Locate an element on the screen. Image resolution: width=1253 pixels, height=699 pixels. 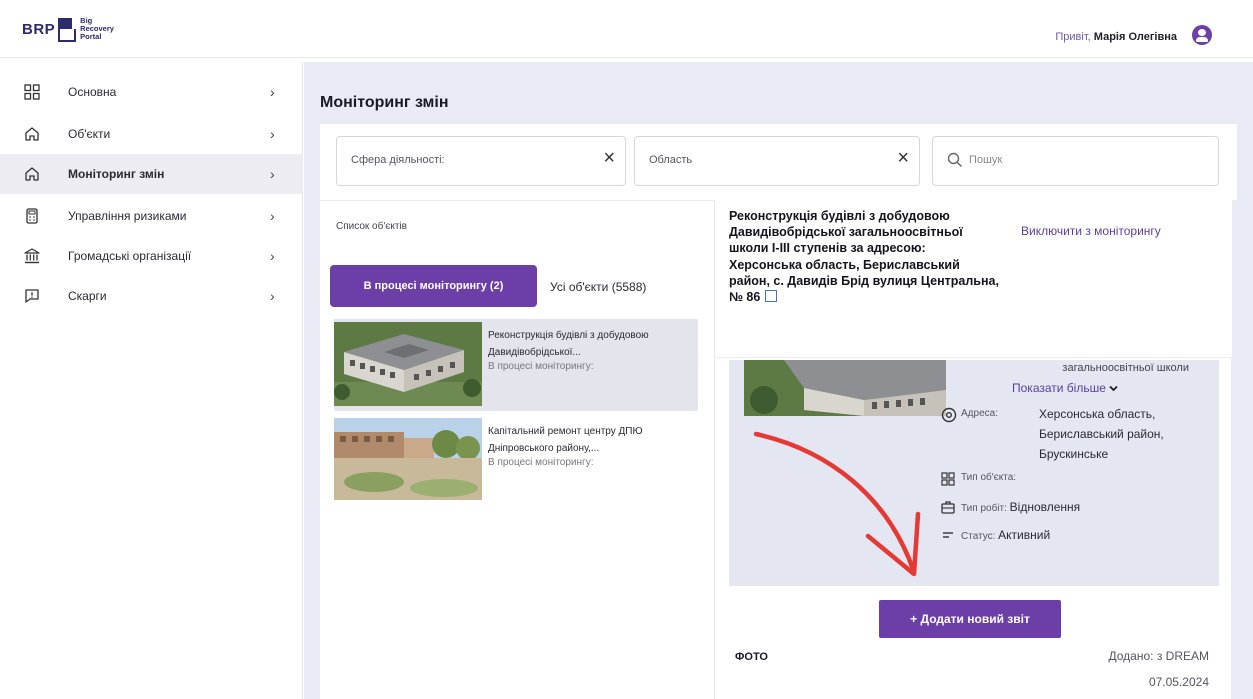
filter-bar: Сфера діяльності: × Область × Пошук is located at coordinates (778, 162).